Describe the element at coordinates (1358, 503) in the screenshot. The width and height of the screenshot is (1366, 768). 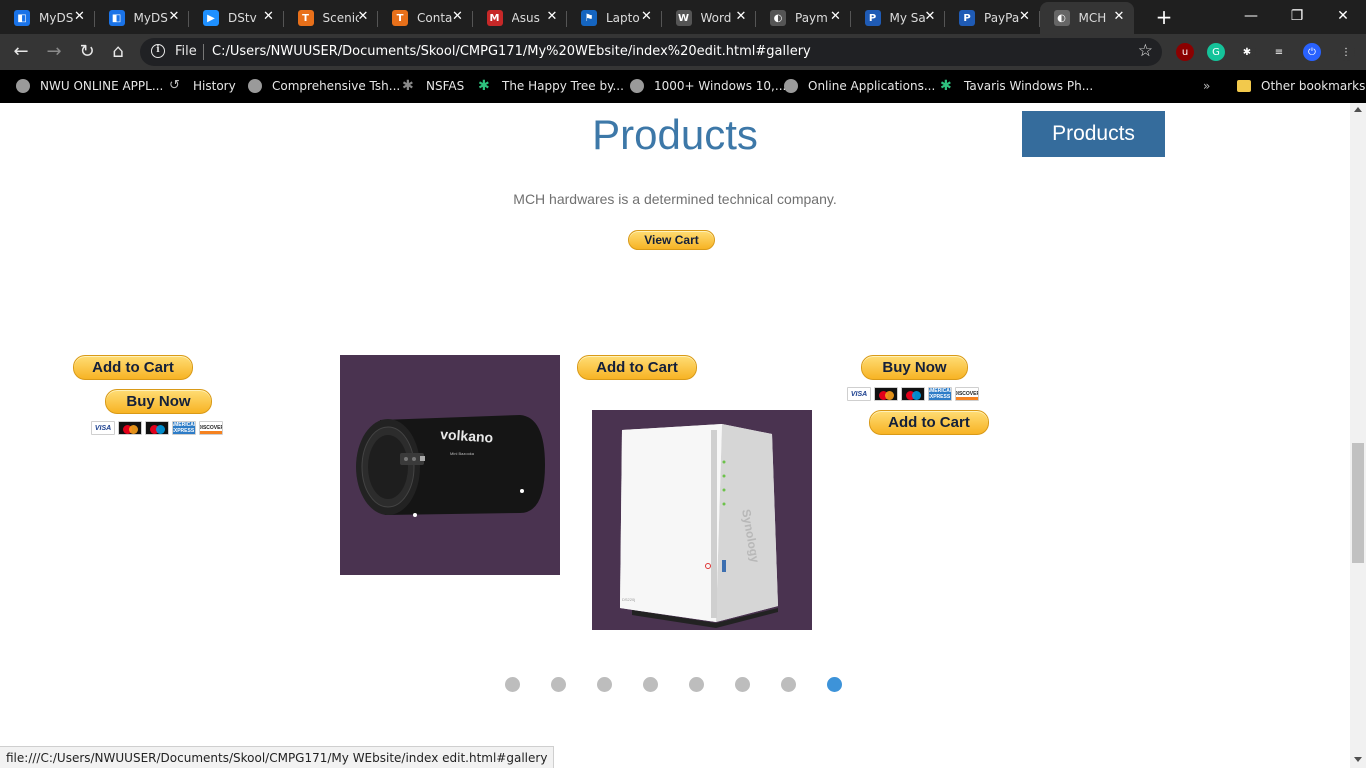
I see `scrollbar-thumb` at that location.